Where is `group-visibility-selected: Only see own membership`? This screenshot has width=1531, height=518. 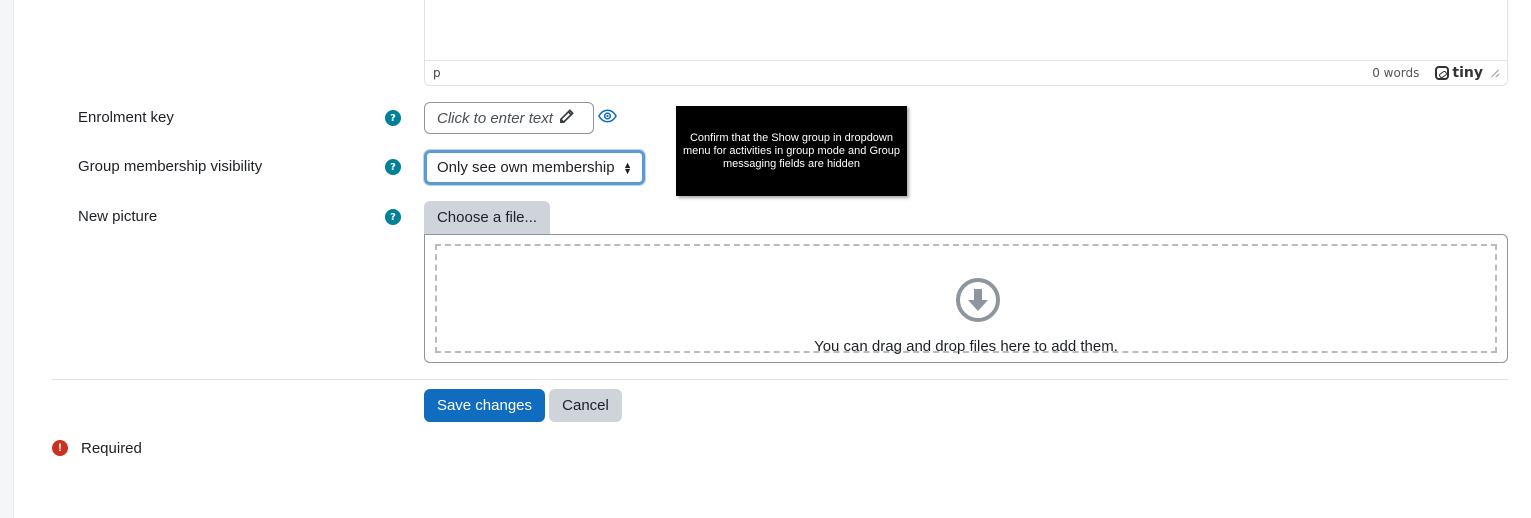
group-visibility-selected: Only see own membership is located at coordinates (526, 167).